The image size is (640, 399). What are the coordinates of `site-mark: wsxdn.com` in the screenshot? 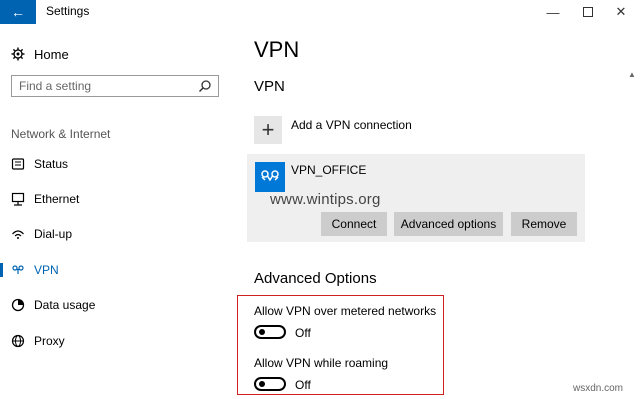 It's located at (598, 388).